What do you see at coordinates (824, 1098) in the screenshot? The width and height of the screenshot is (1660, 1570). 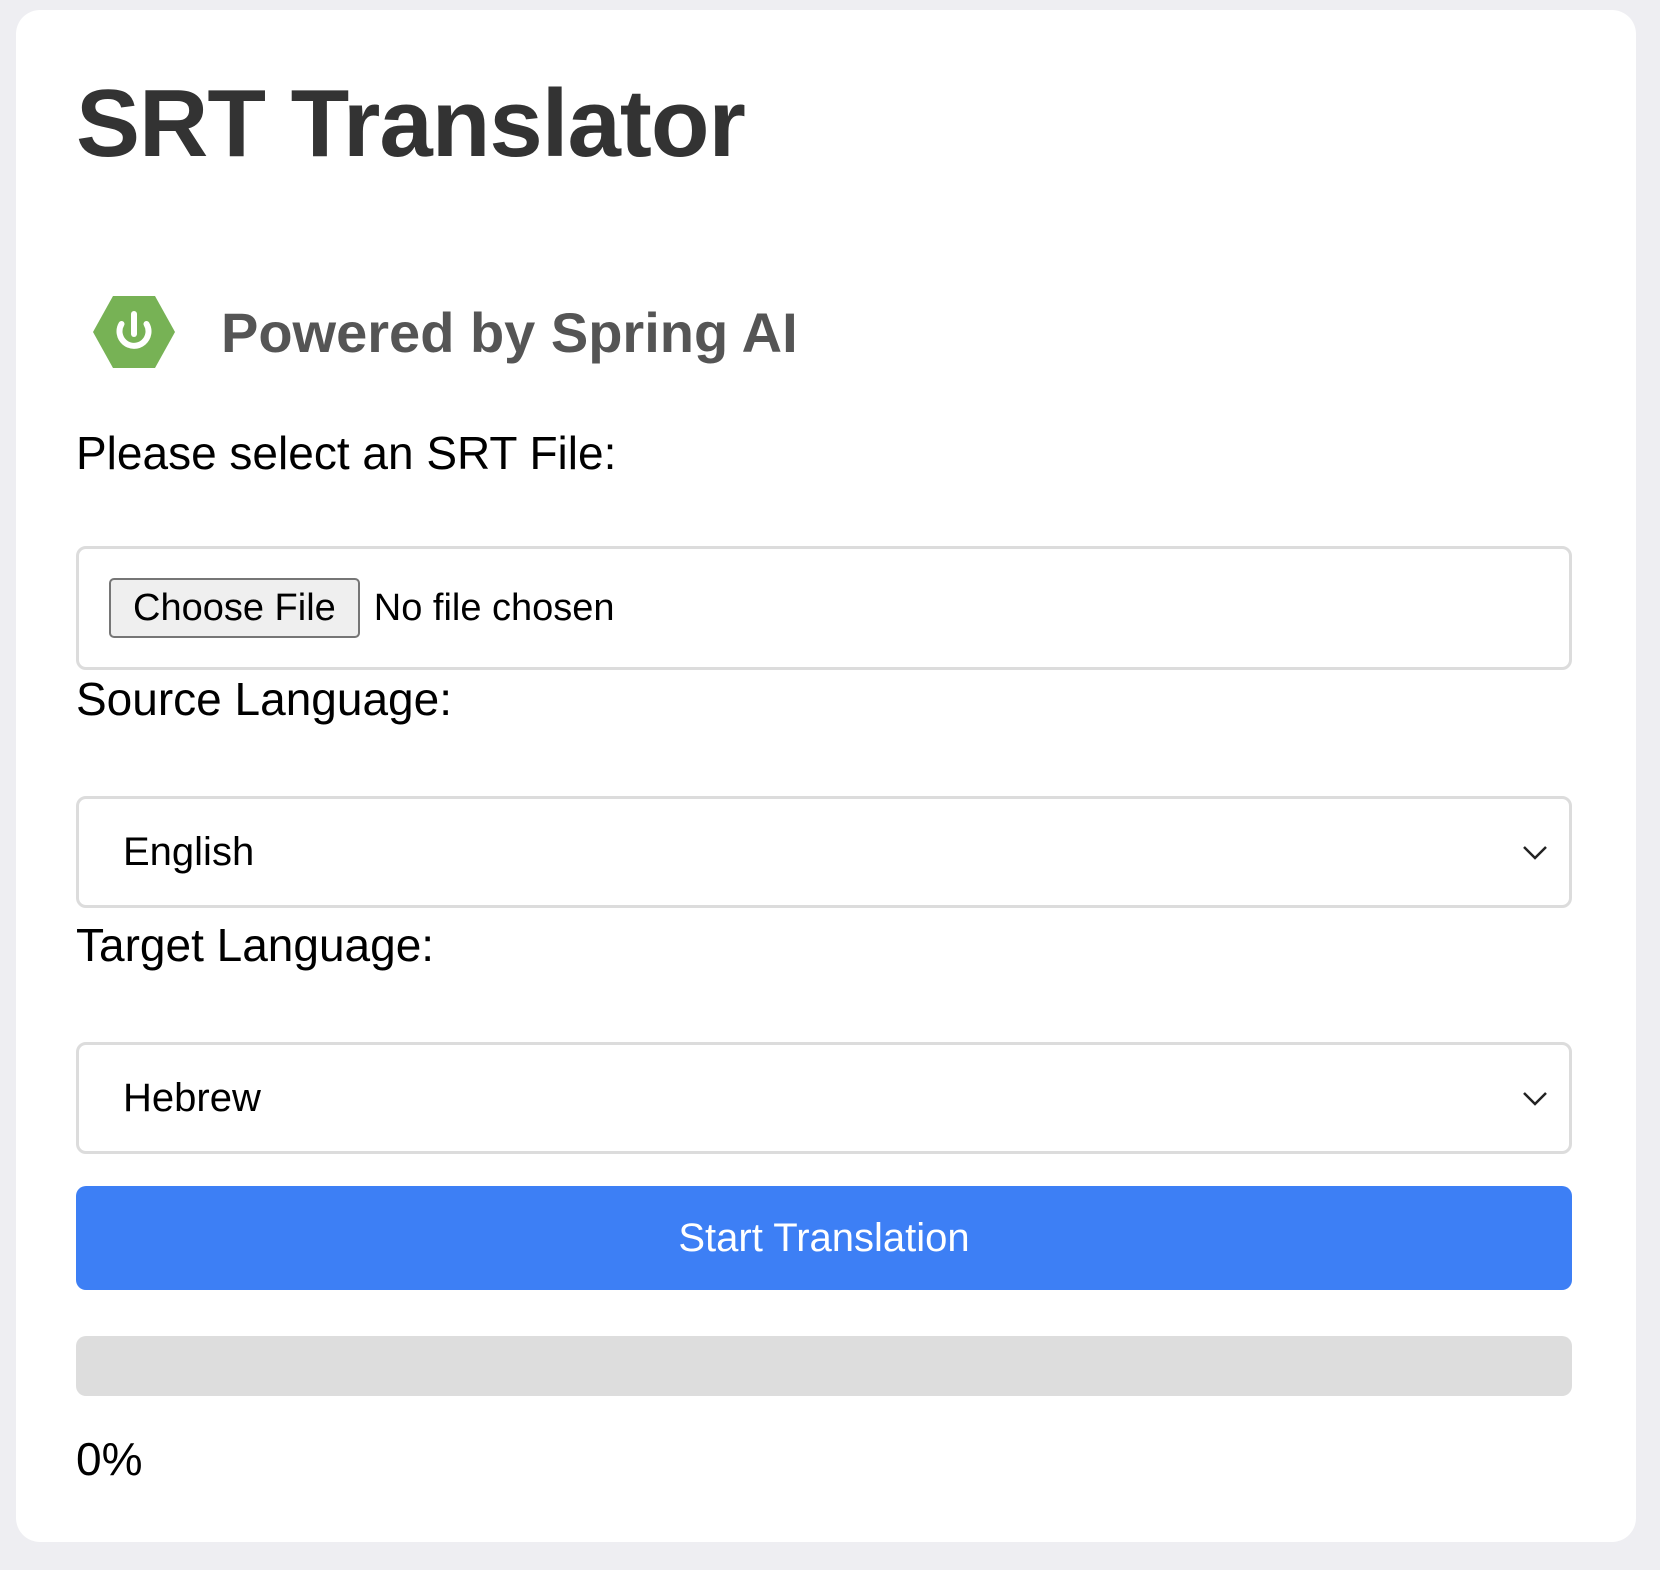 I see `target-language-select: Hebrew` at bounding box center [824, 1098].